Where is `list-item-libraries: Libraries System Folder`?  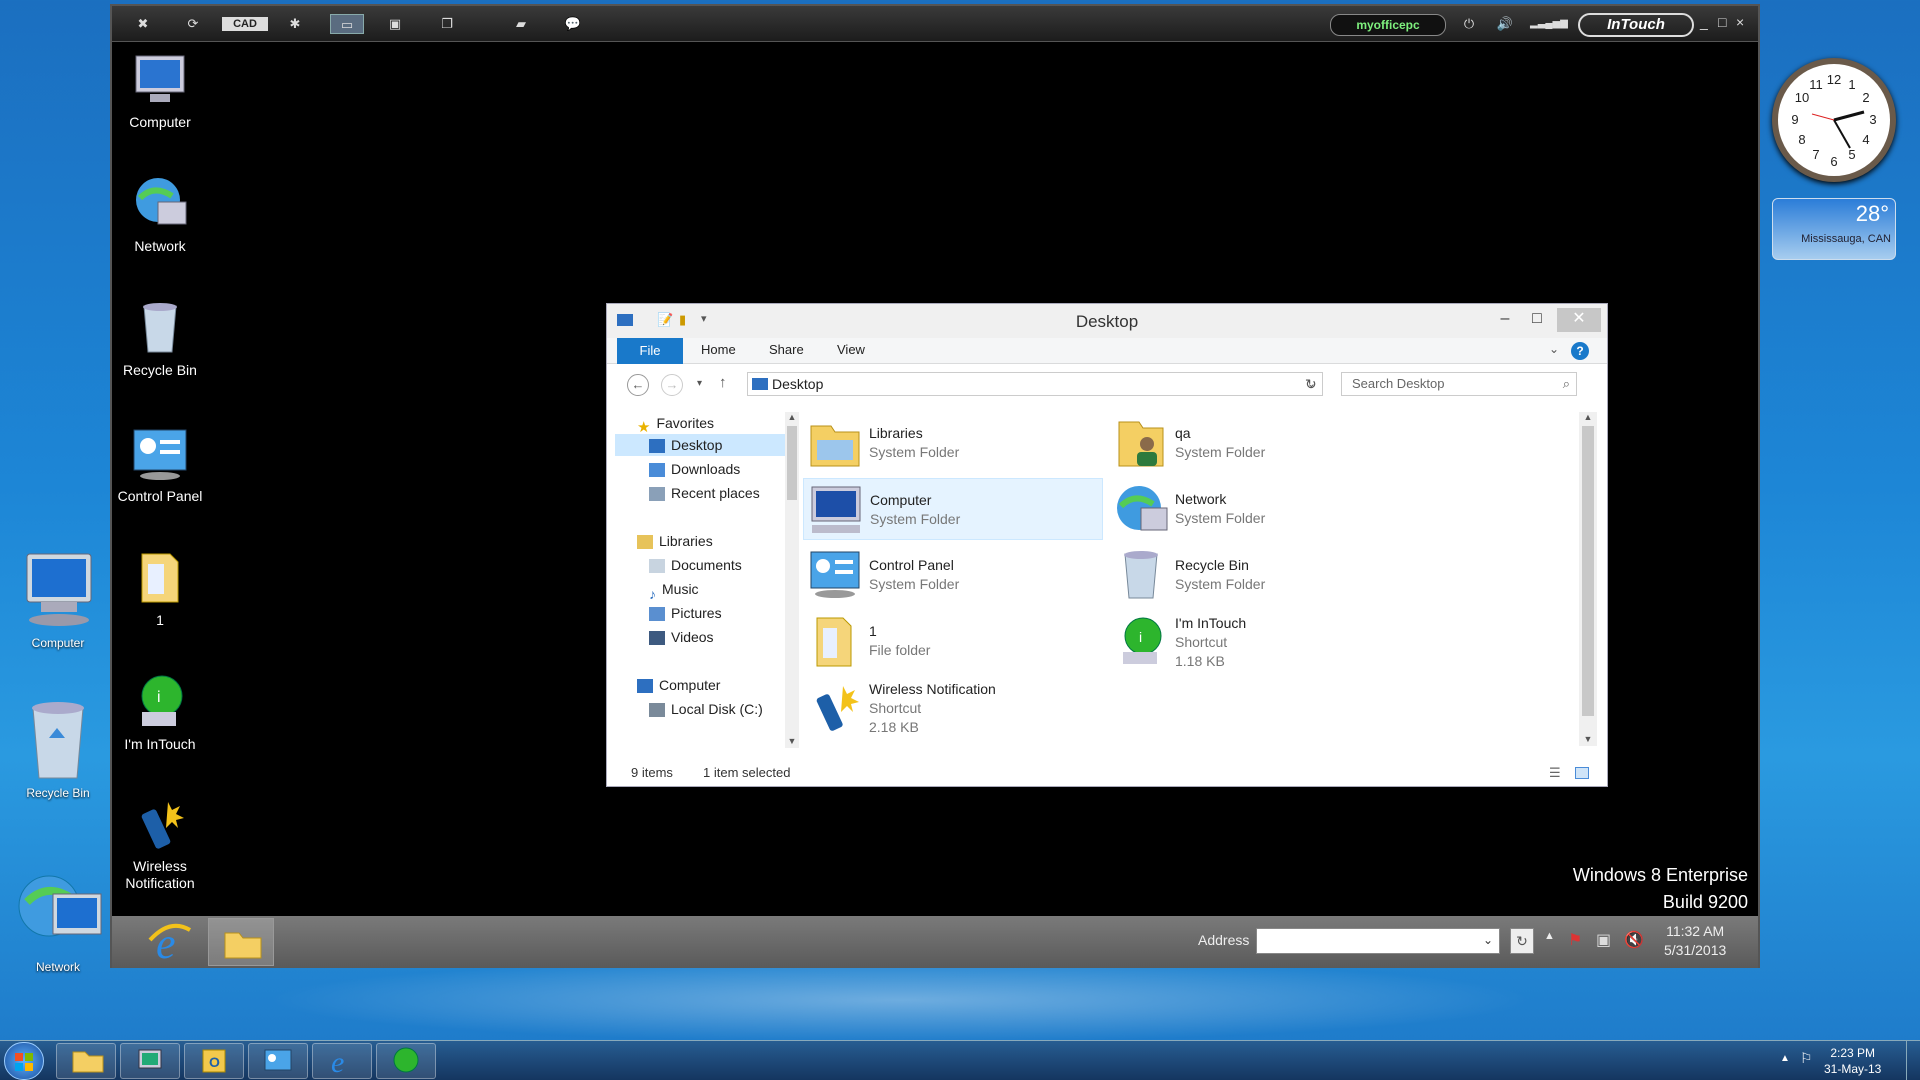 list-item-libraries: Libraries System Folder is located at coordinates (953, 443).